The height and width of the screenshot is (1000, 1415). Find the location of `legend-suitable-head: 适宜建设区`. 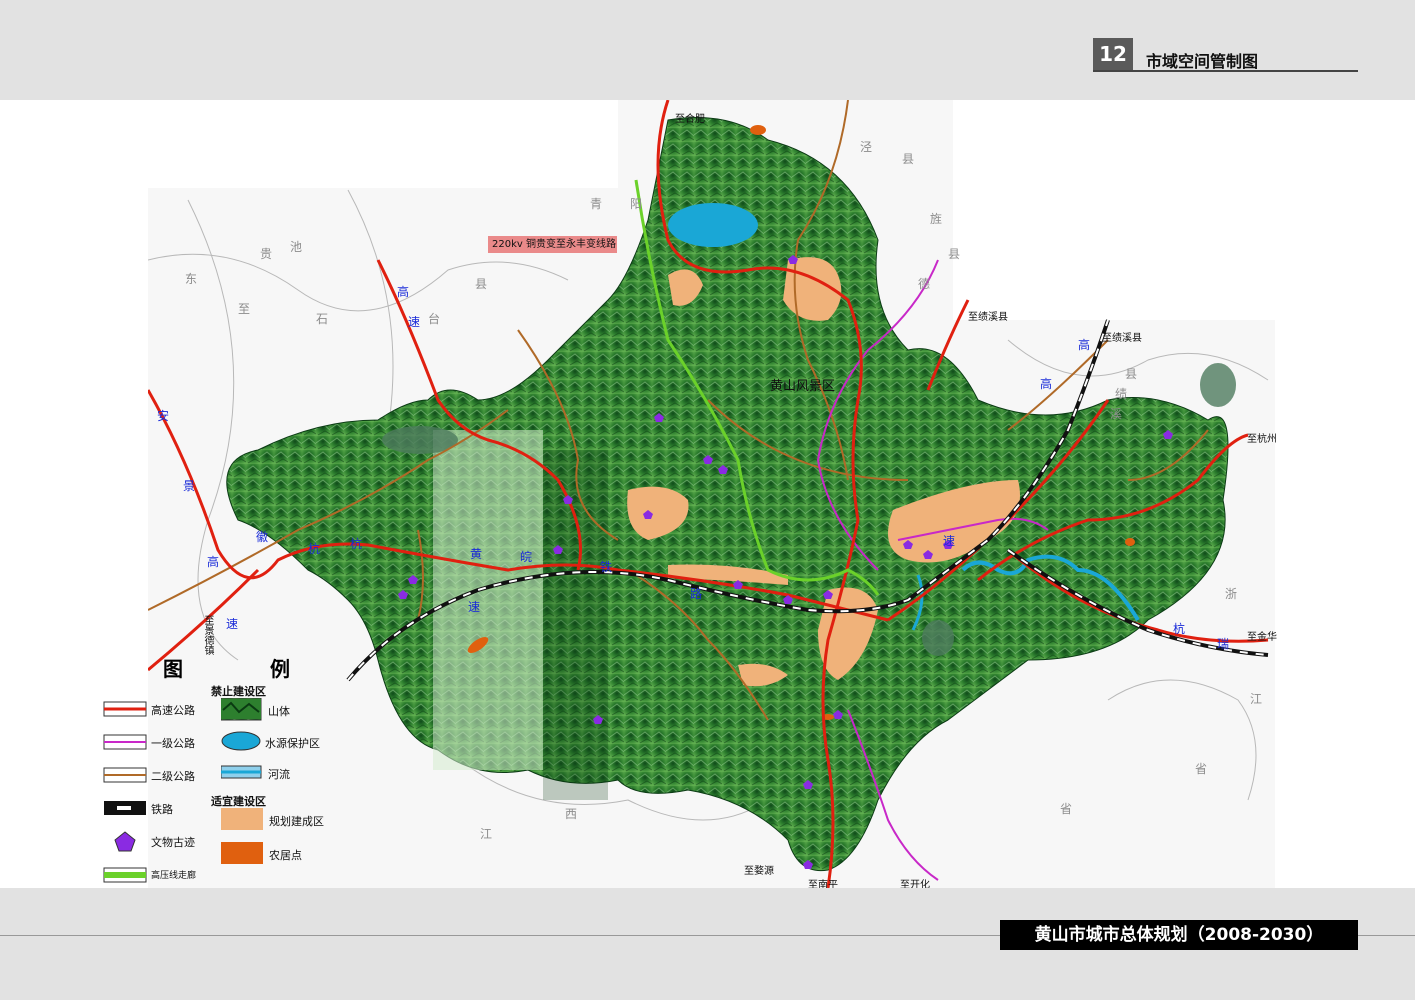

legend-suitable-head: 适宜建设区 is located at coordinates (238, 801).